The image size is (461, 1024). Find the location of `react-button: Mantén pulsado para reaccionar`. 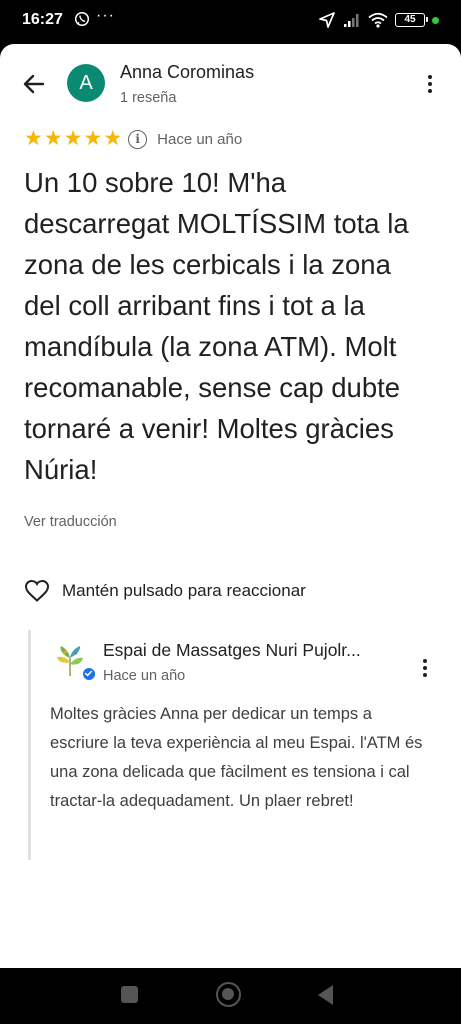

react-button: Mantén pulsado para reaccionar is located at coordinates (165, 591).